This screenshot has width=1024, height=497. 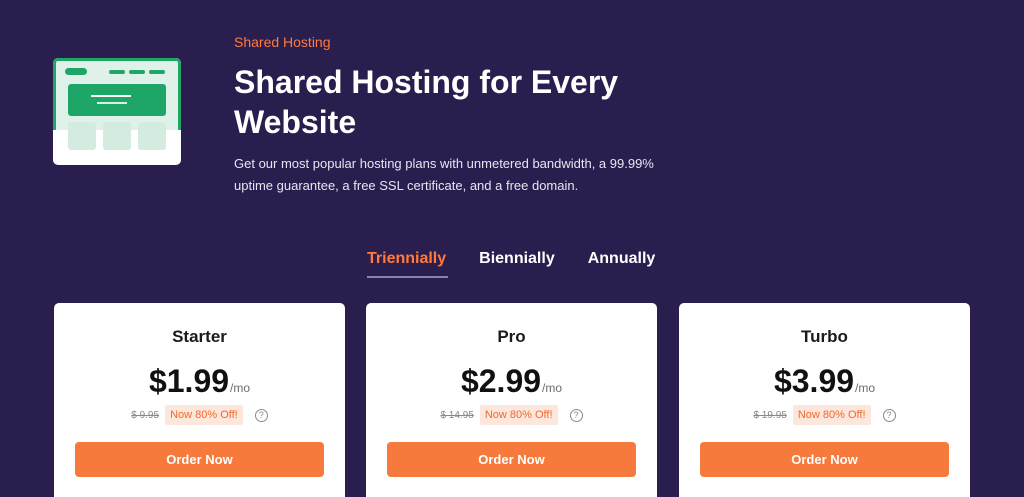 I want to click on plan-price: $2.99, so click(x=501, y=381).